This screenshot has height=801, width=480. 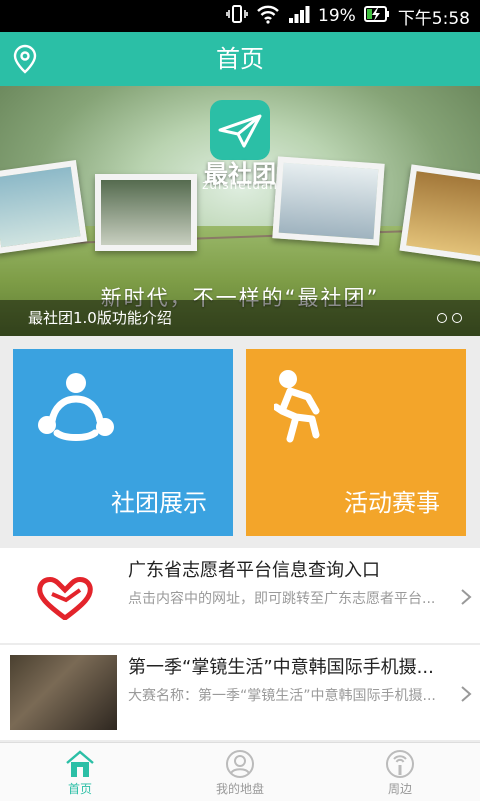 I want to click on events-label: 活动赛事, so click(x=392, y=503).